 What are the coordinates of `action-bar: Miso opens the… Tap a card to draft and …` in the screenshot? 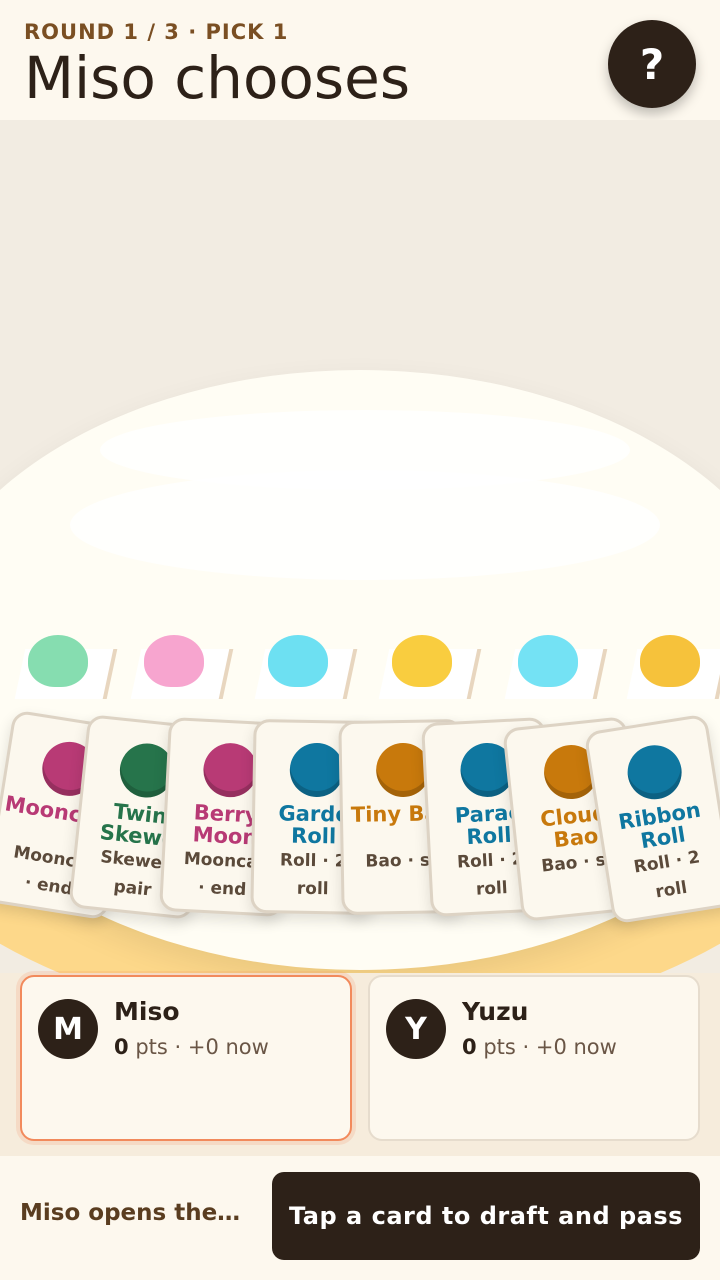 It's located at (360, 1218).